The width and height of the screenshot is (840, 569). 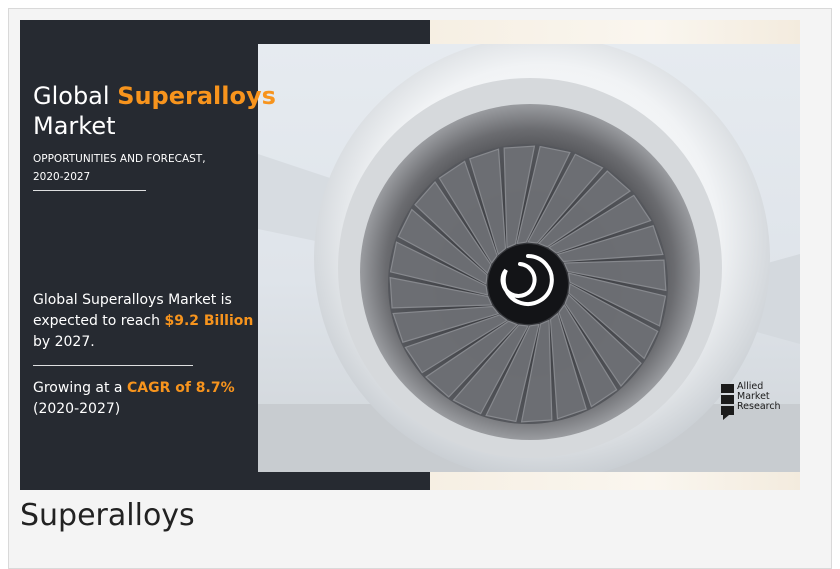 I want to click on growing-text-before: Growing at a, so click(x=80, y=388).